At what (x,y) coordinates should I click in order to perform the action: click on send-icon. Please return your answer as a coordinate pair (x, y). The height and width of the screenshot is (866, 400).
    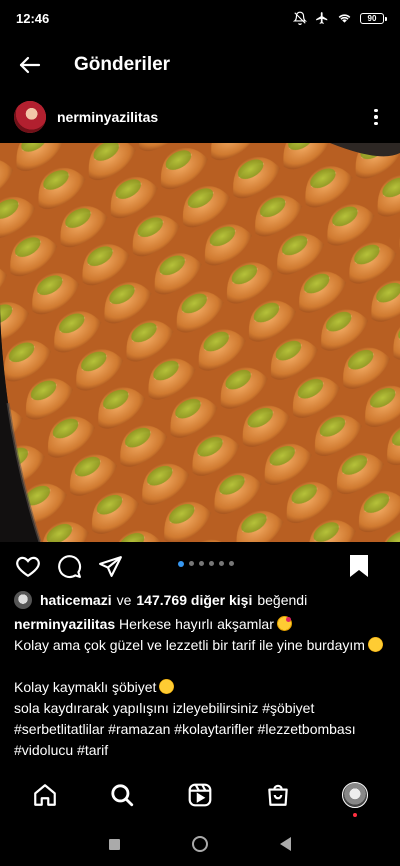
    Looking at the image, I should click on (110, 566).